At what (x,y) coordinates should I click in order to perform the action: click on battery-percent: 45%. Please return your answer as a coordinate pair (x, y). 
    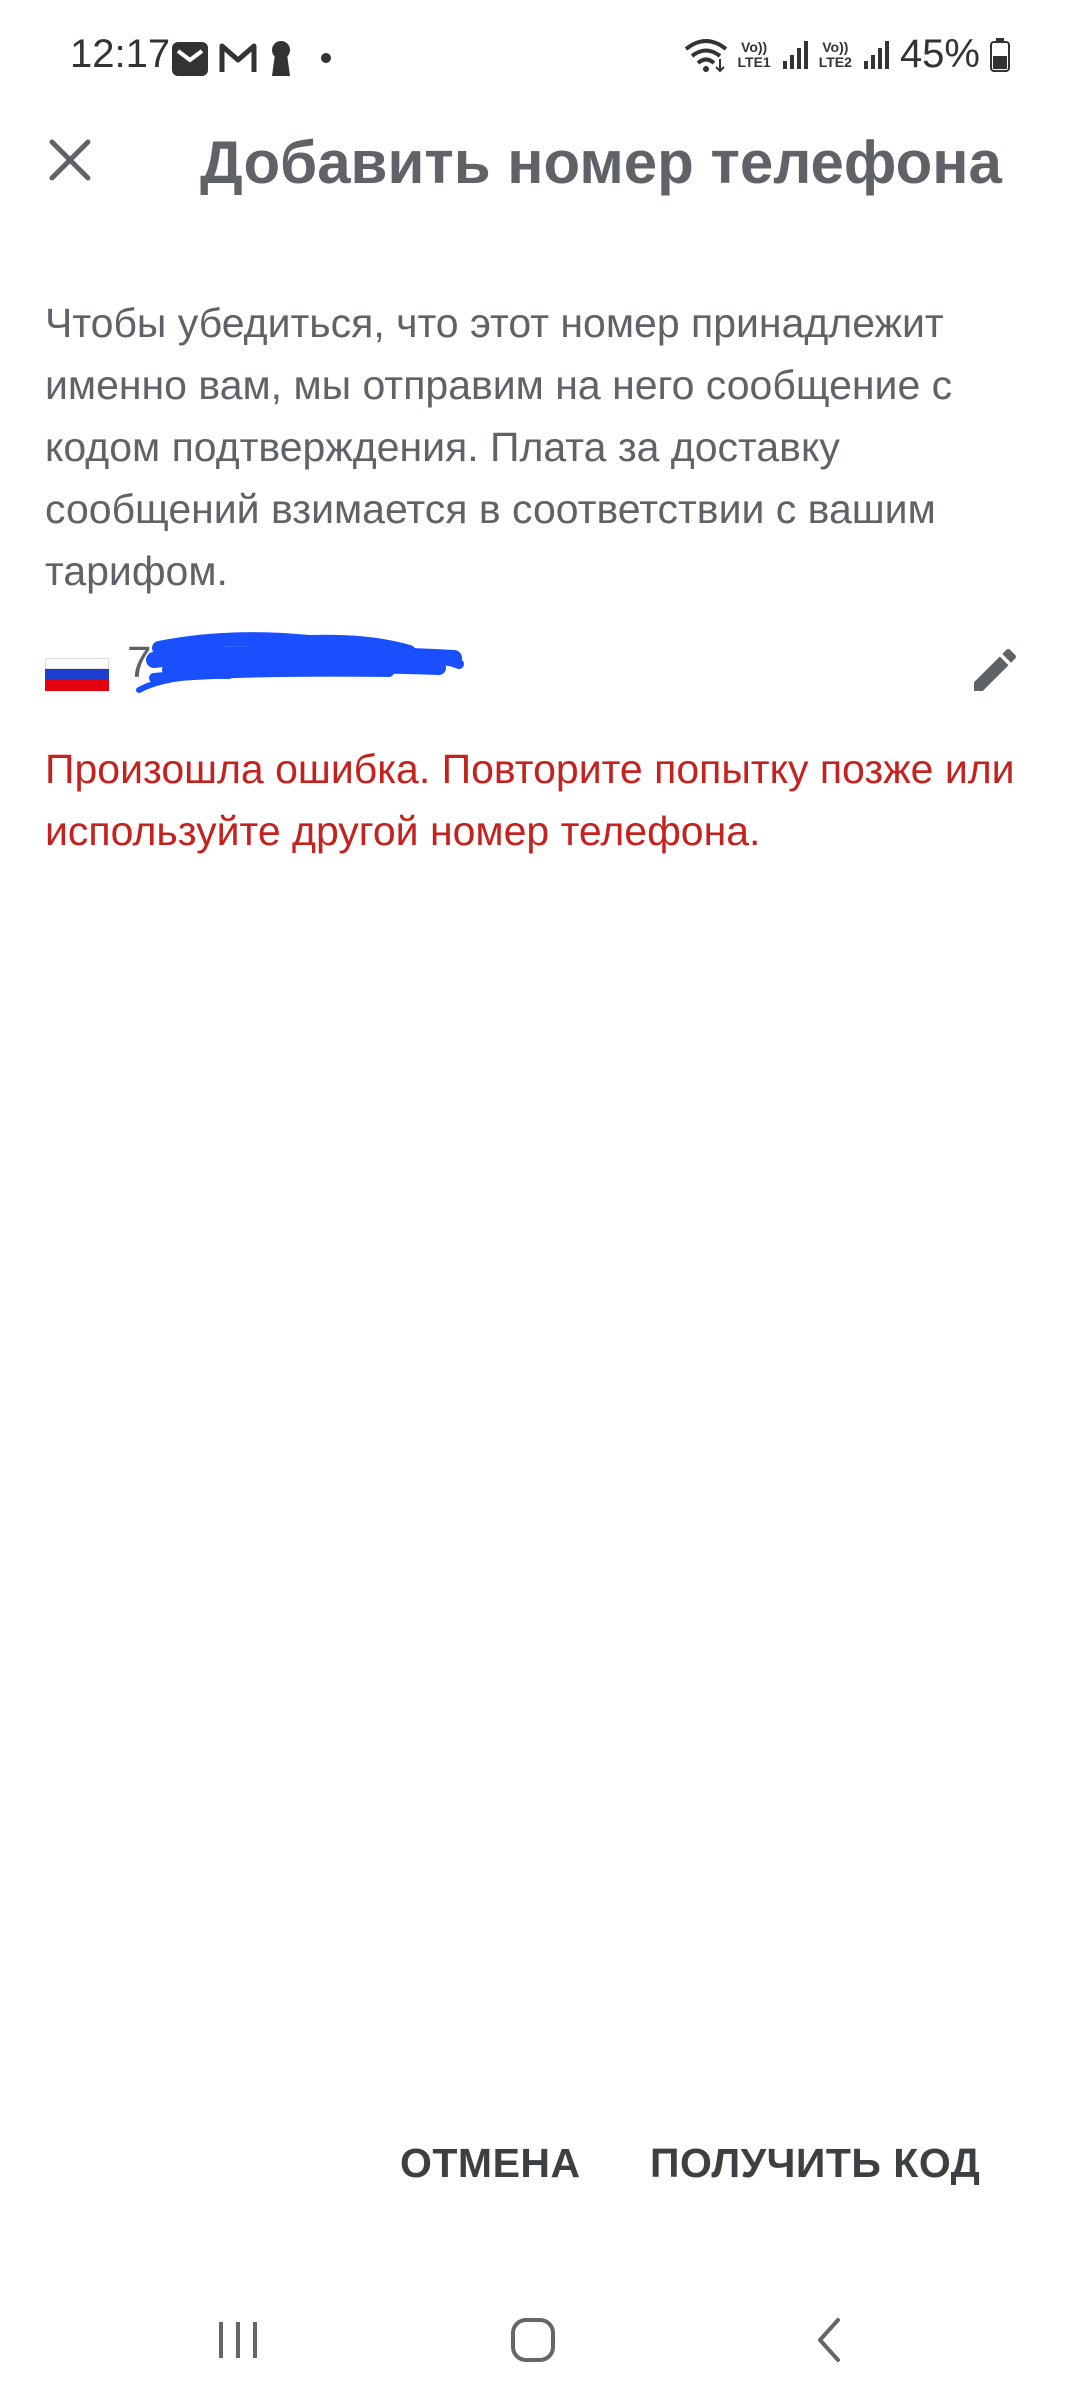
    Looking at the image, I should click on (939, 54).